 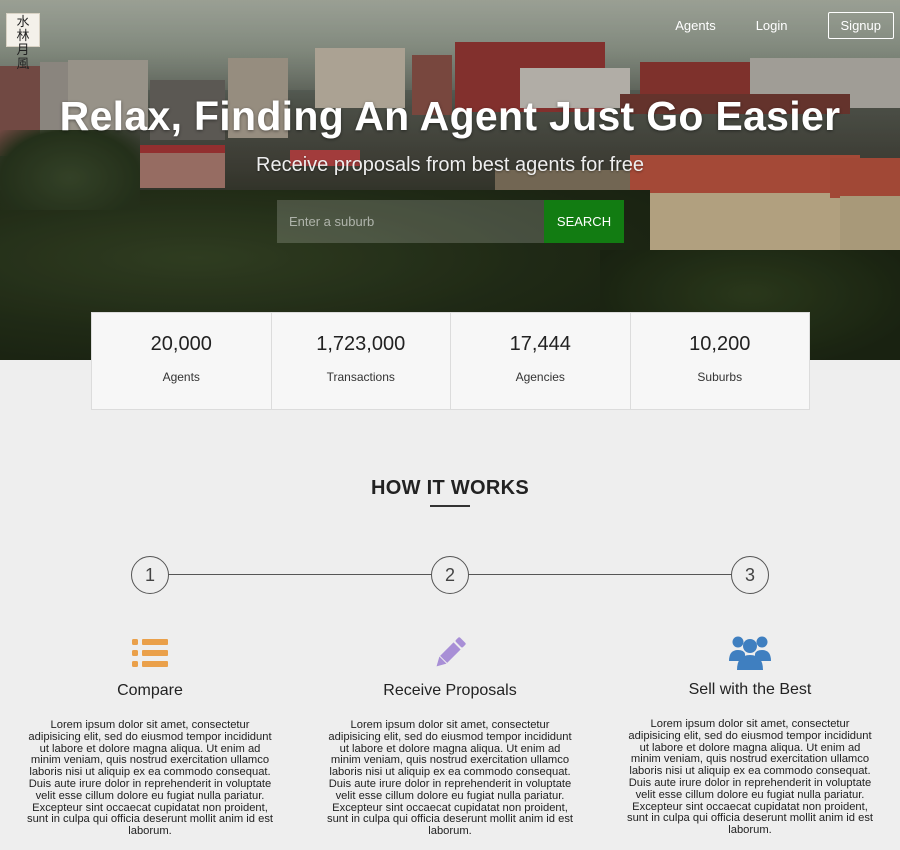 I want to click on stat-transactions: 1,723,000 Transactions, so click(x=361, y=361).